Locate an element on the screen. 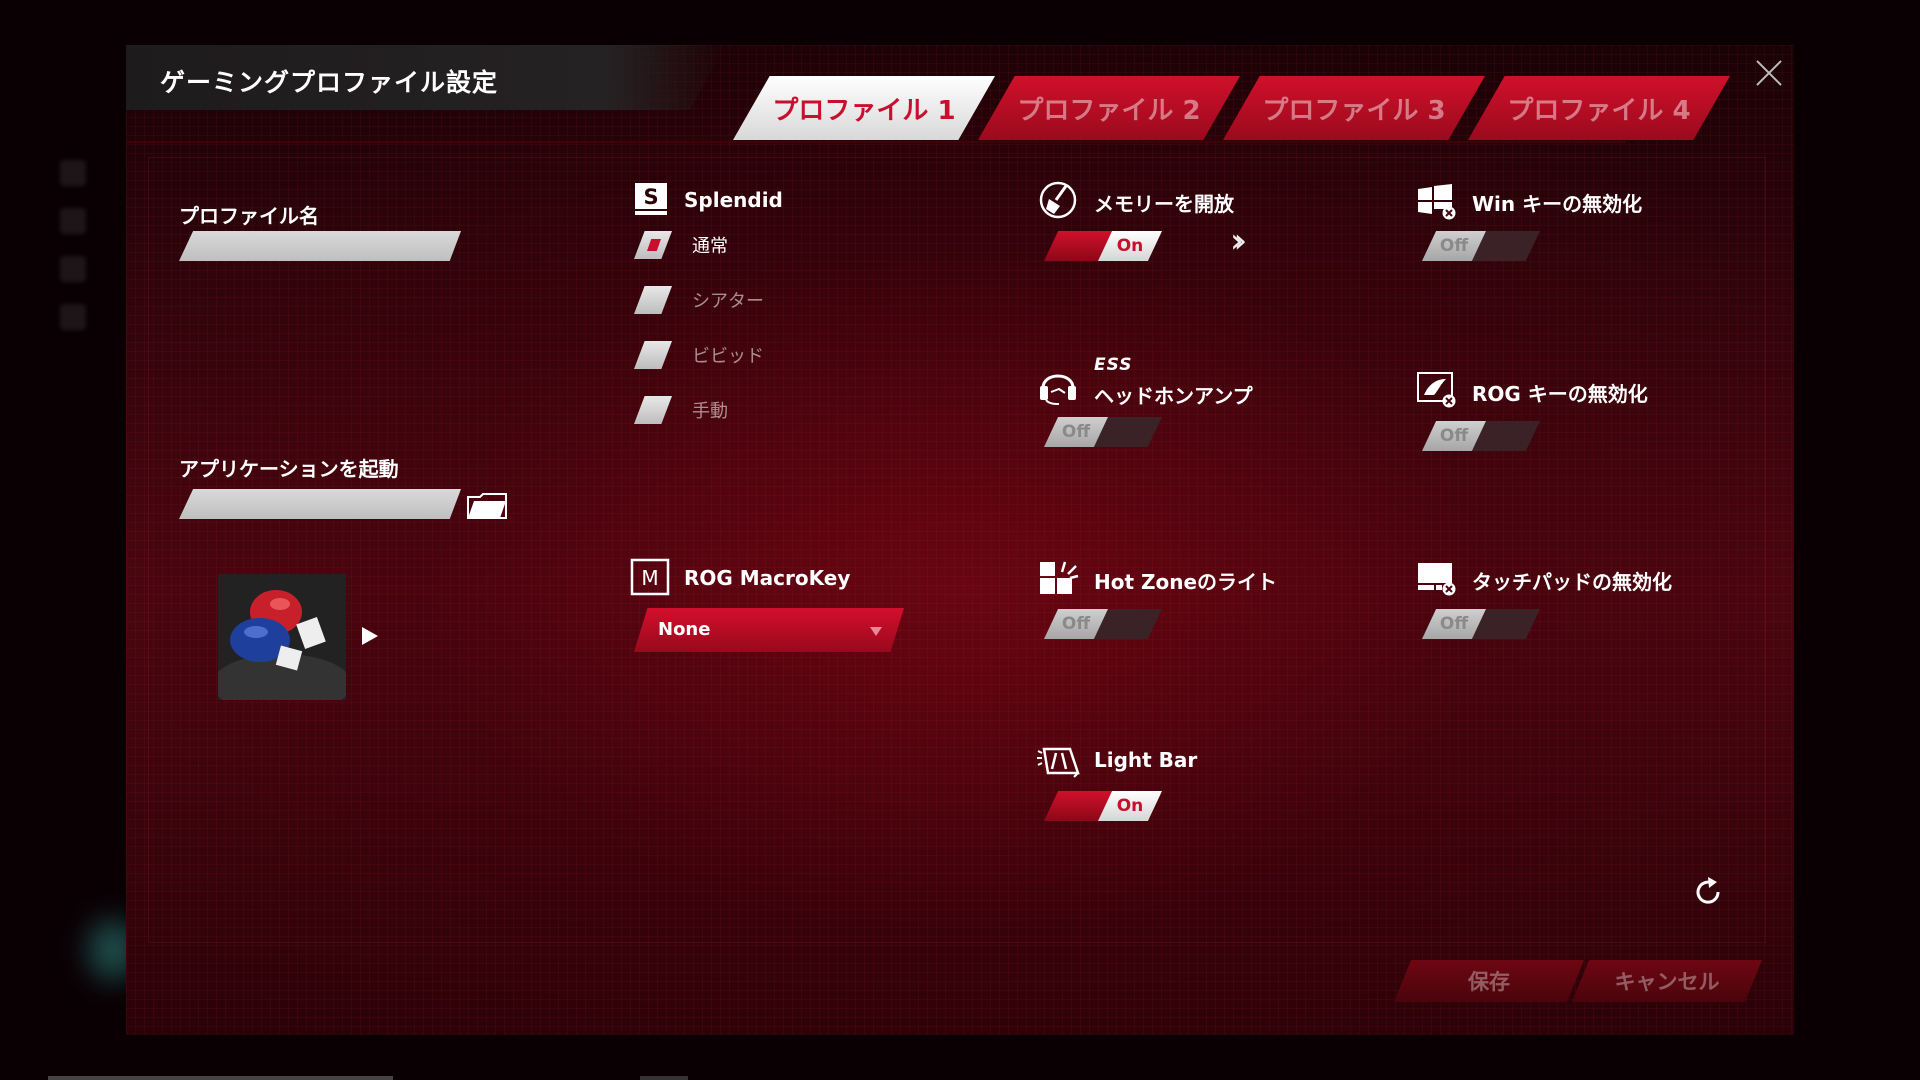 This screenshot has height=1080, width=1920. splendid-option-label: ビビッド is located at coordinates (728, 356).